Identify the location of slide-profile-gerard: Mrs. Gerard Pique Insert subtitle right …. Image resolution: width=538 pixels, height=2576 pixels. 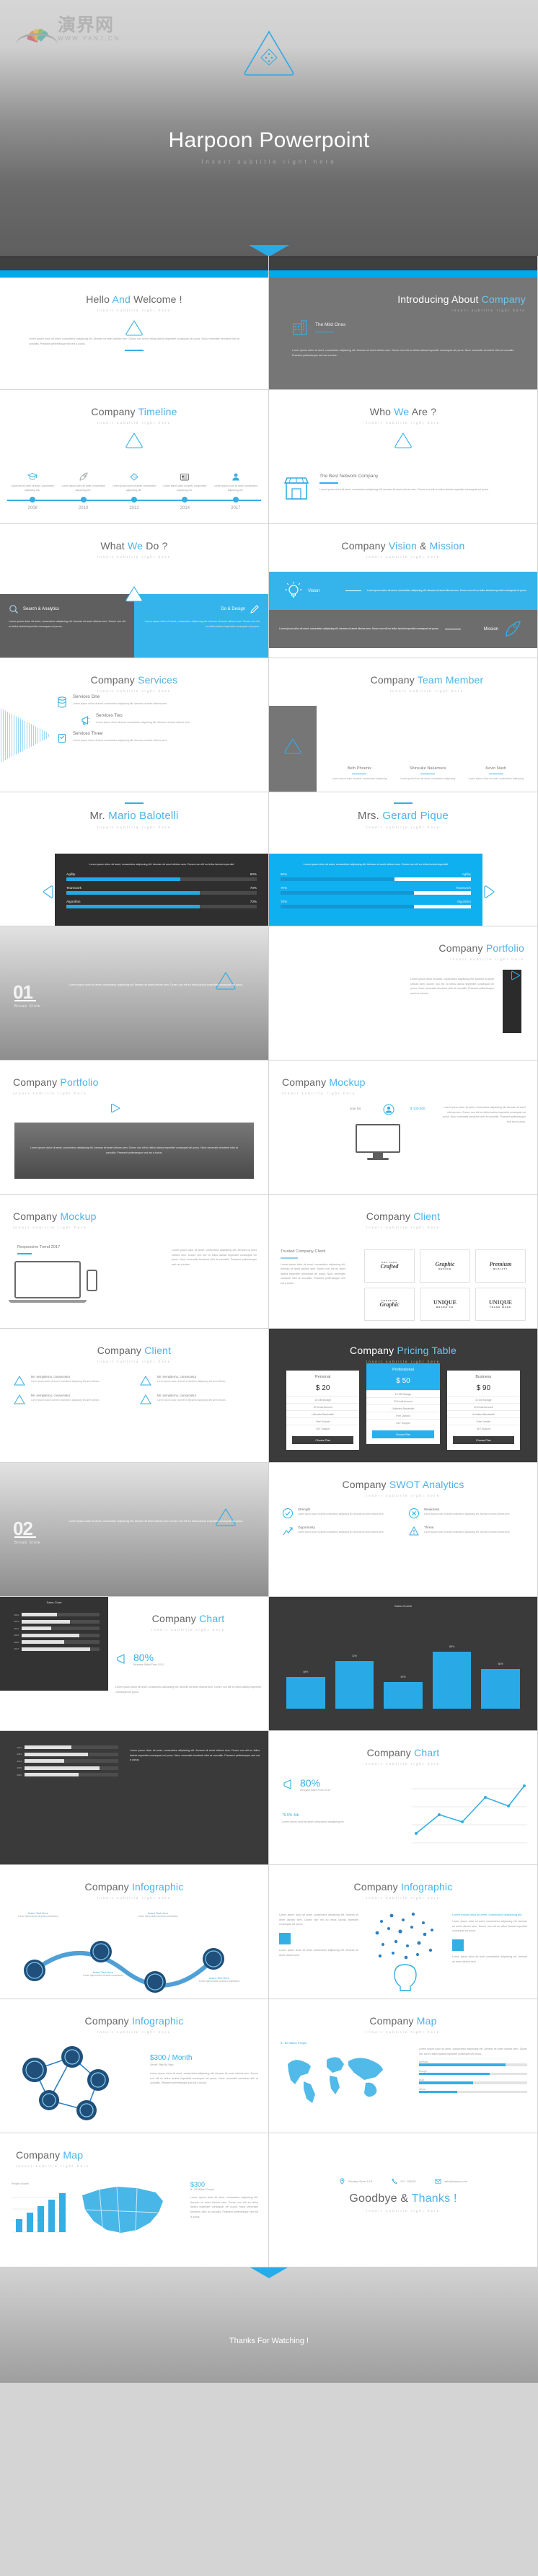
(403, 859).